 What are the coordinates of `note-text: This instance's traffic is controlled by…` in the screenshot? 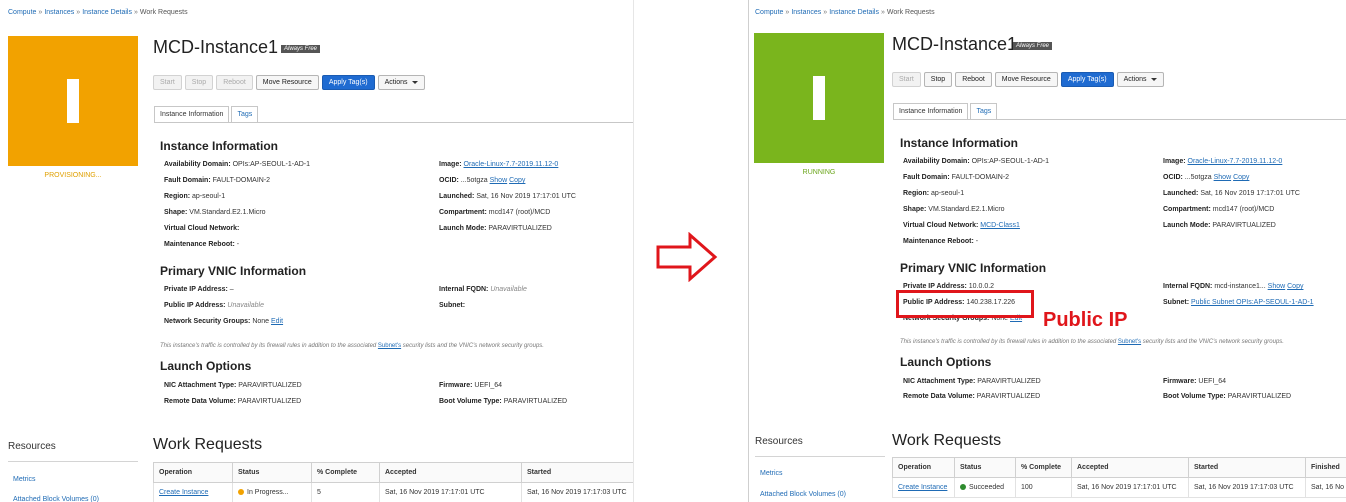 It's located at (1008, 342).